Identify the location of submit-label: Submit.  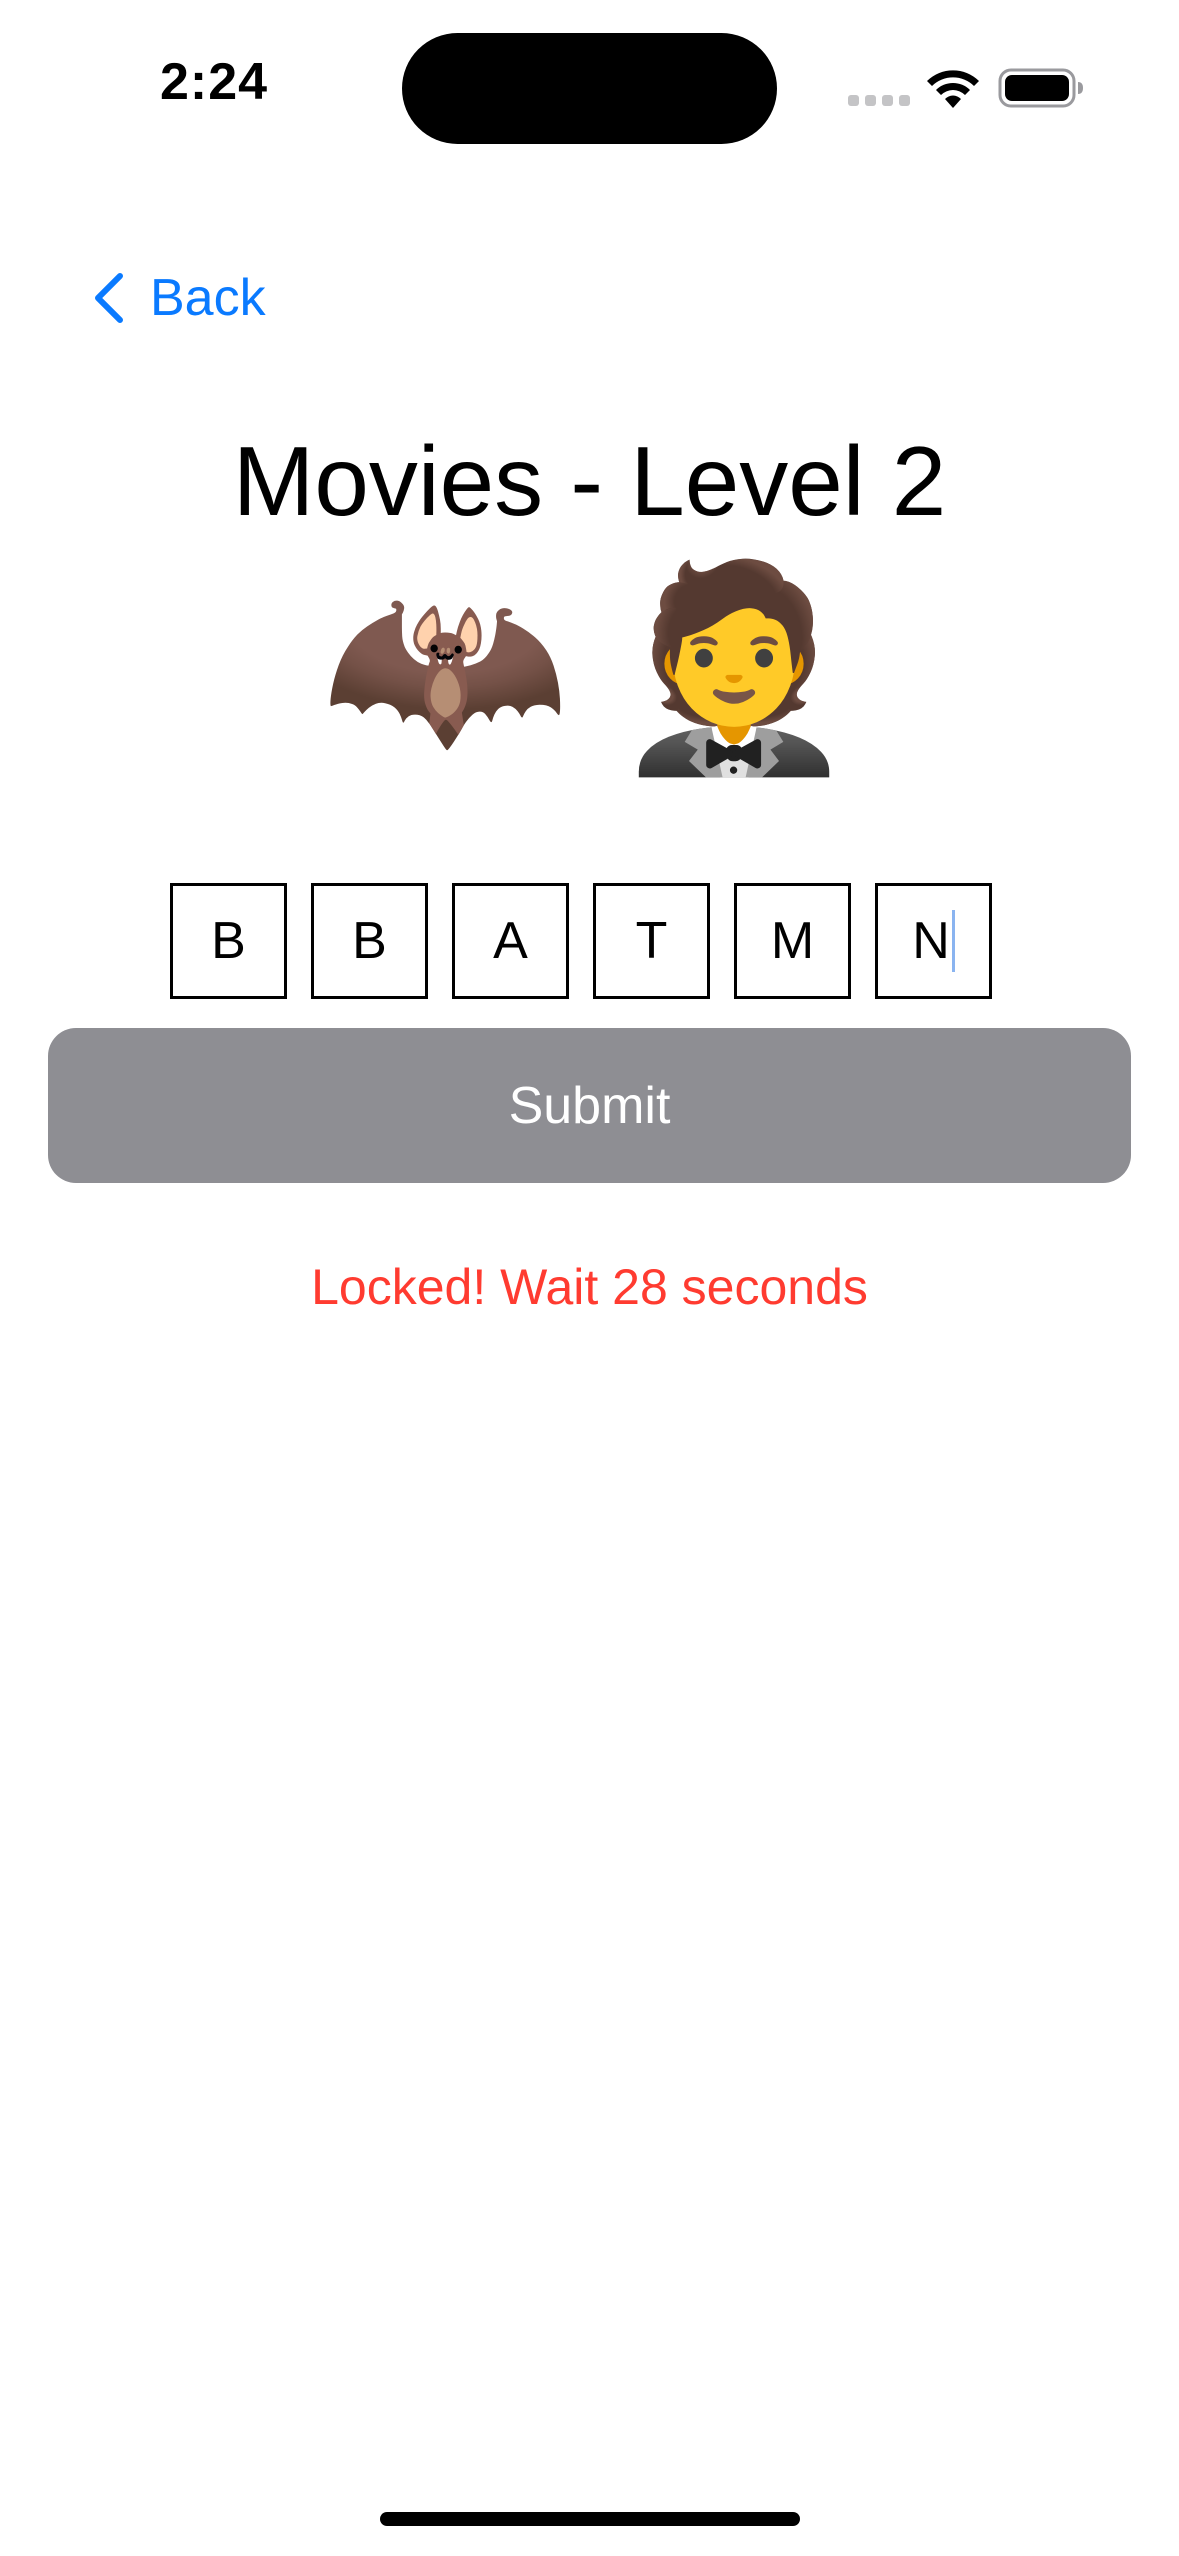
(589, 1105).